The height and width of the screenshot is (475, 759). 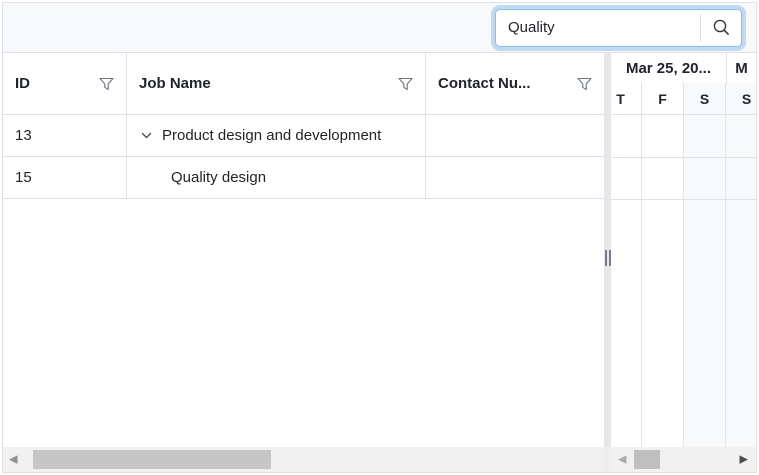 What do you see at coordinates (152, 459) in the screenshot?
I see `grid-scrollbar-thumb` at bounding box center [152, 459].